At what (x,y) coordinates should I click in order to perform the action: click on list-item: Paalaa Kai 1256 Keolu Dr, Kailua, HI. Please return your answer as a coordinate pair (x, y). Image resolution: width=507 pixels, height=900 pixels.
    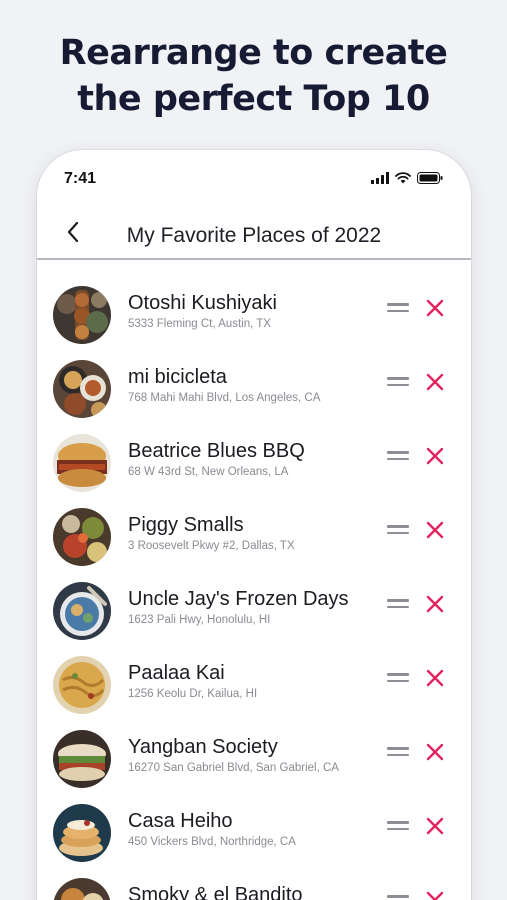
    Looking at the image, I should click on (254, 679).